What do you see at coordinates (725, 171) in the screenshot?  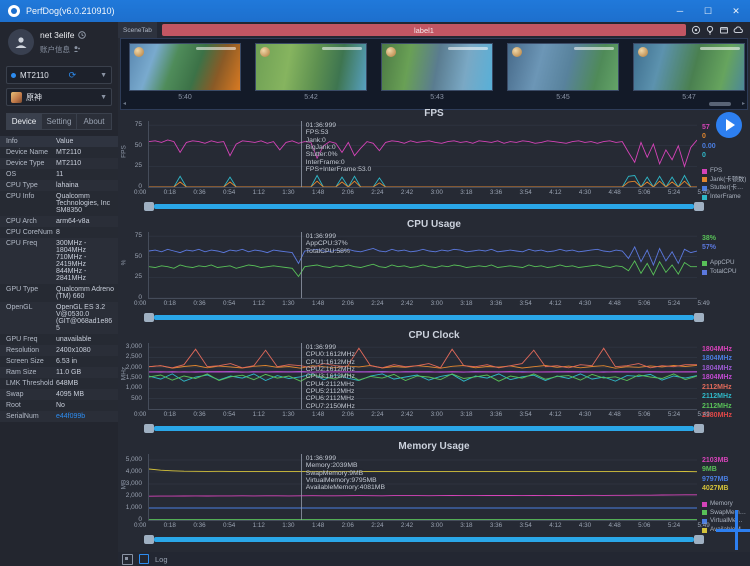 I see `legend-item: FPS` at bounding box center [725, 171].